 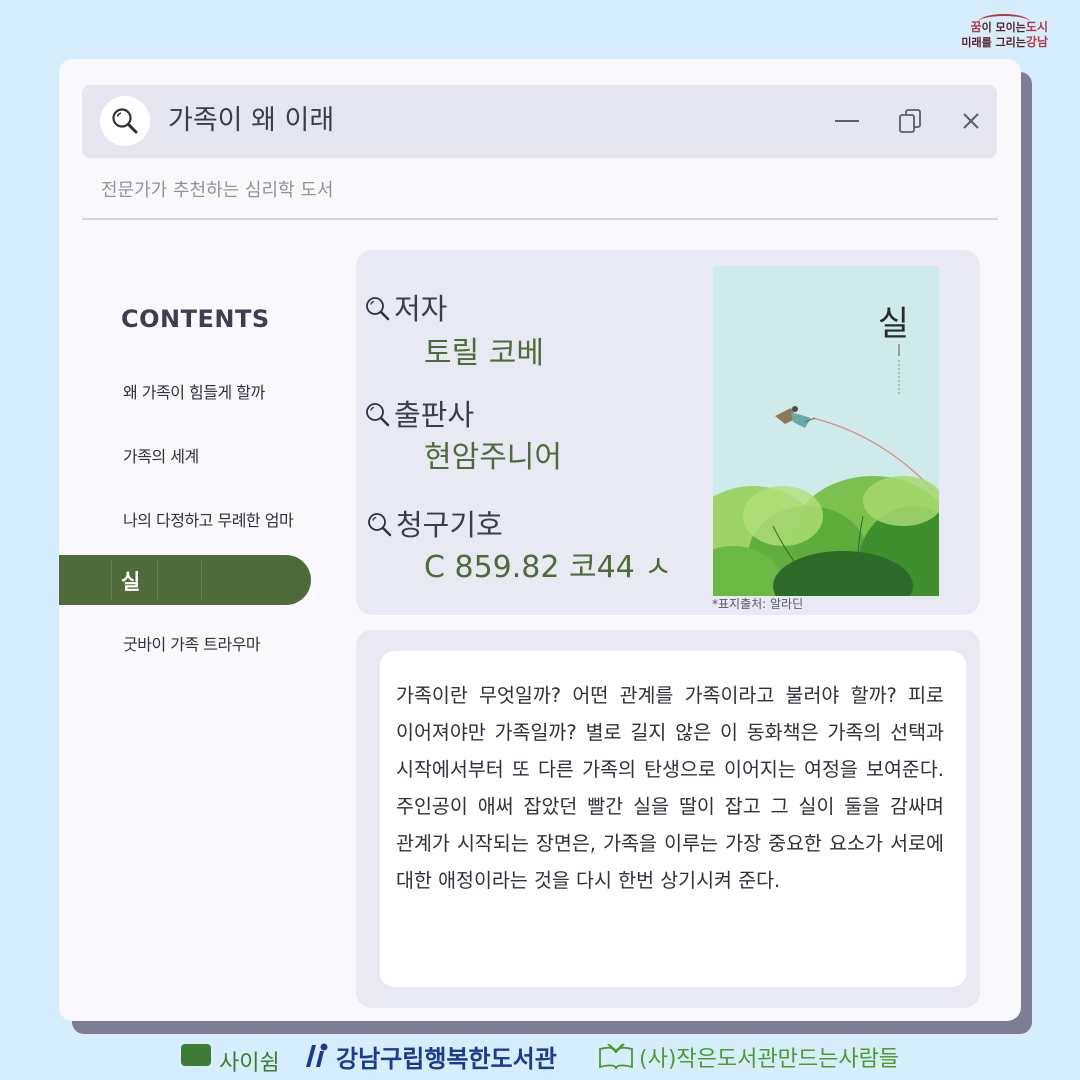 I want to click on call-number-label-row: 청구기호, so click(x=434, y=525).